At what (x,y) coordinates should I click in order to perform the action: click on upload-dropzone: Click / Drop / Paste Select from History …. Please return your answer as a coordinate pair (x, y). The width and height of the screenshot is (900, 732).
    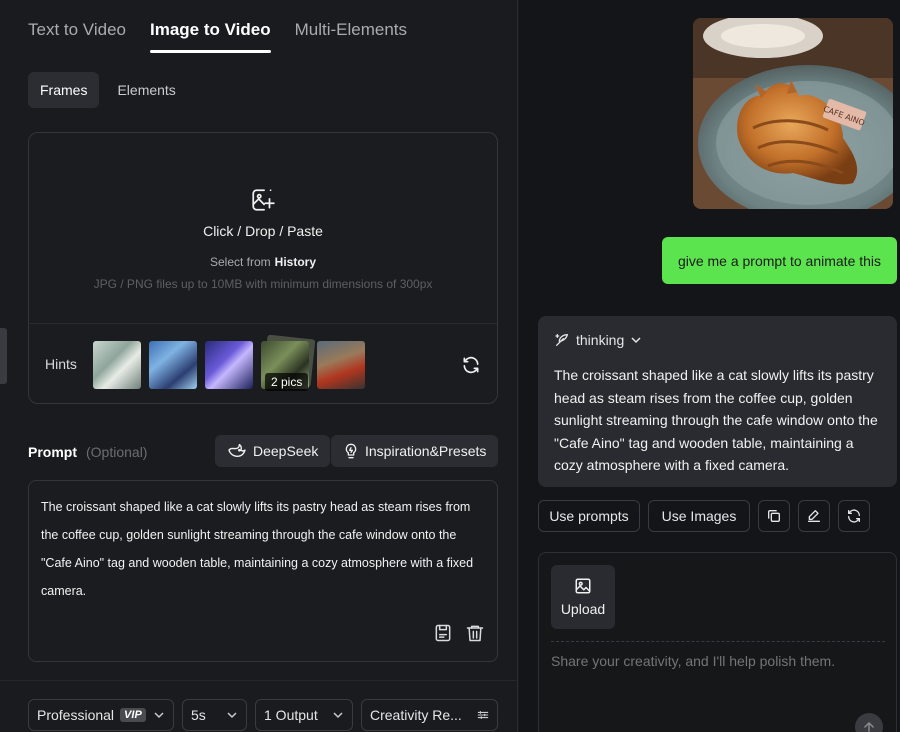
    Looking at the image, I should click on (263, 228).